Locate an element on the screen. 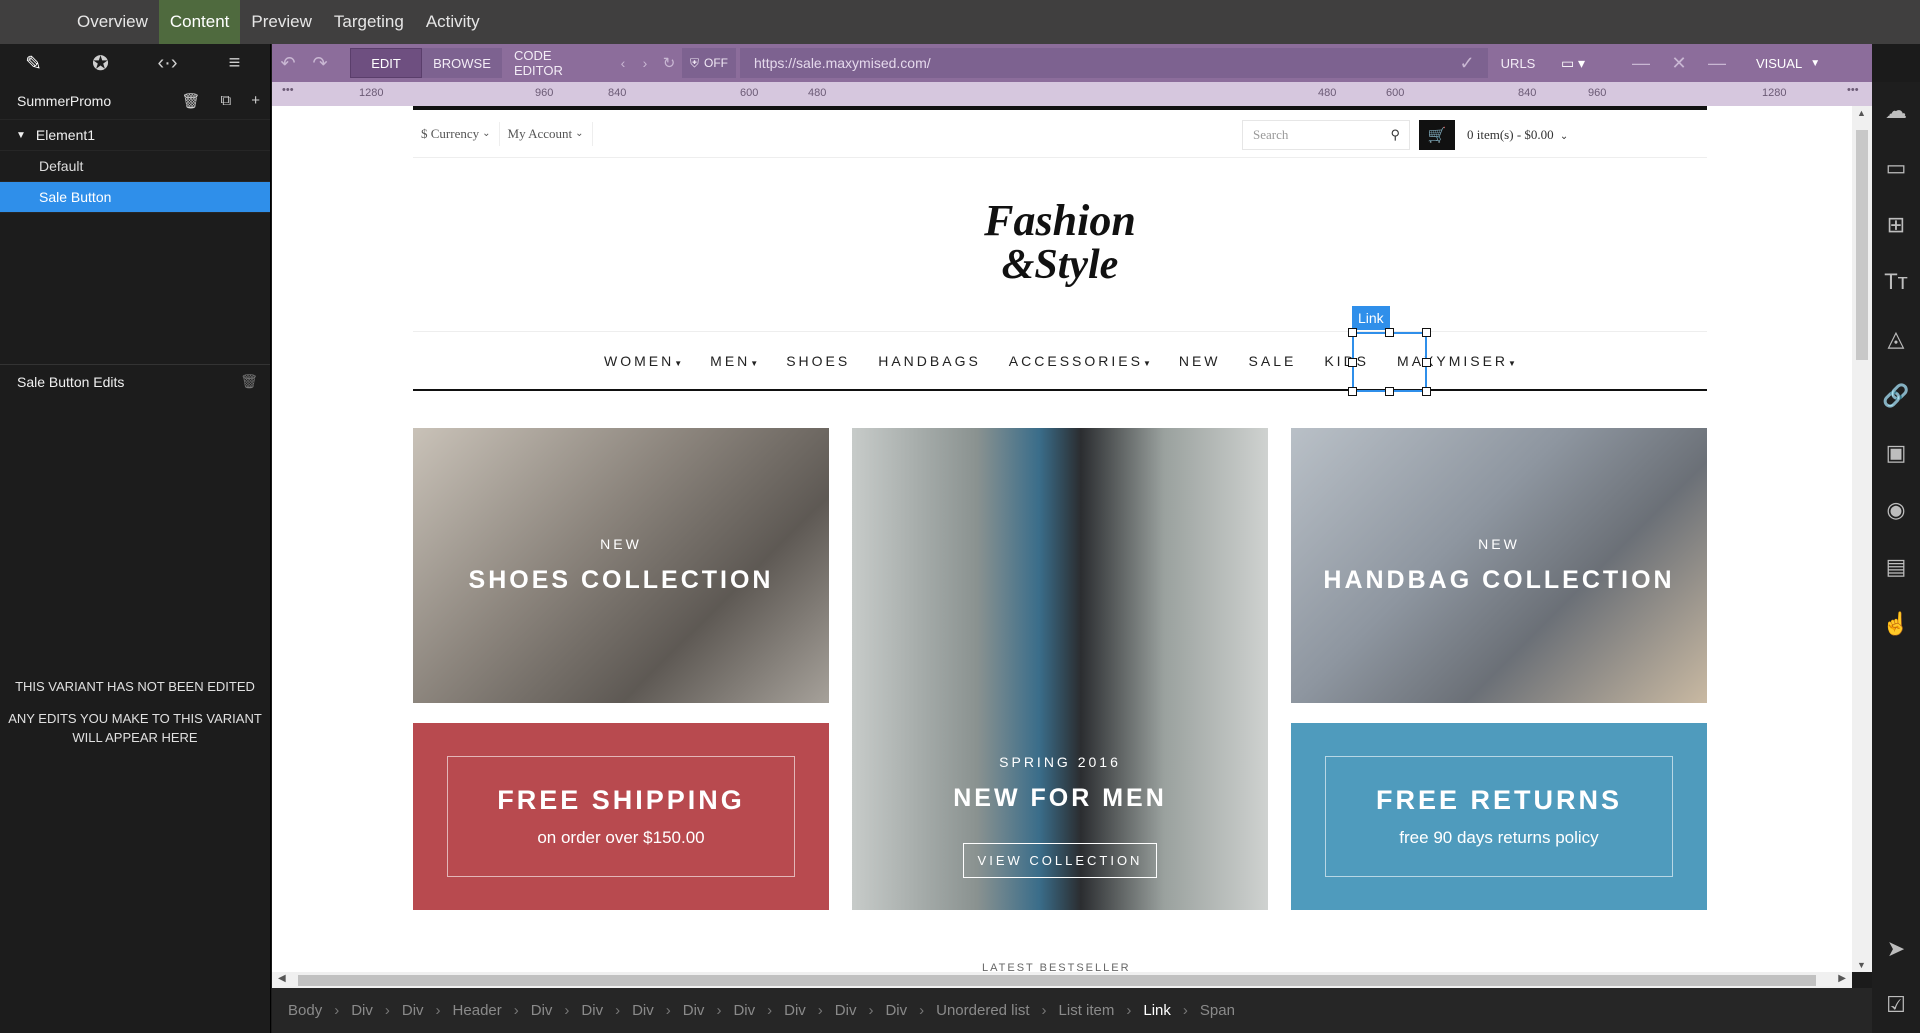 This screenshot has width=1920, height=1033. plus-icon: + is located at coordinates (255, 101).